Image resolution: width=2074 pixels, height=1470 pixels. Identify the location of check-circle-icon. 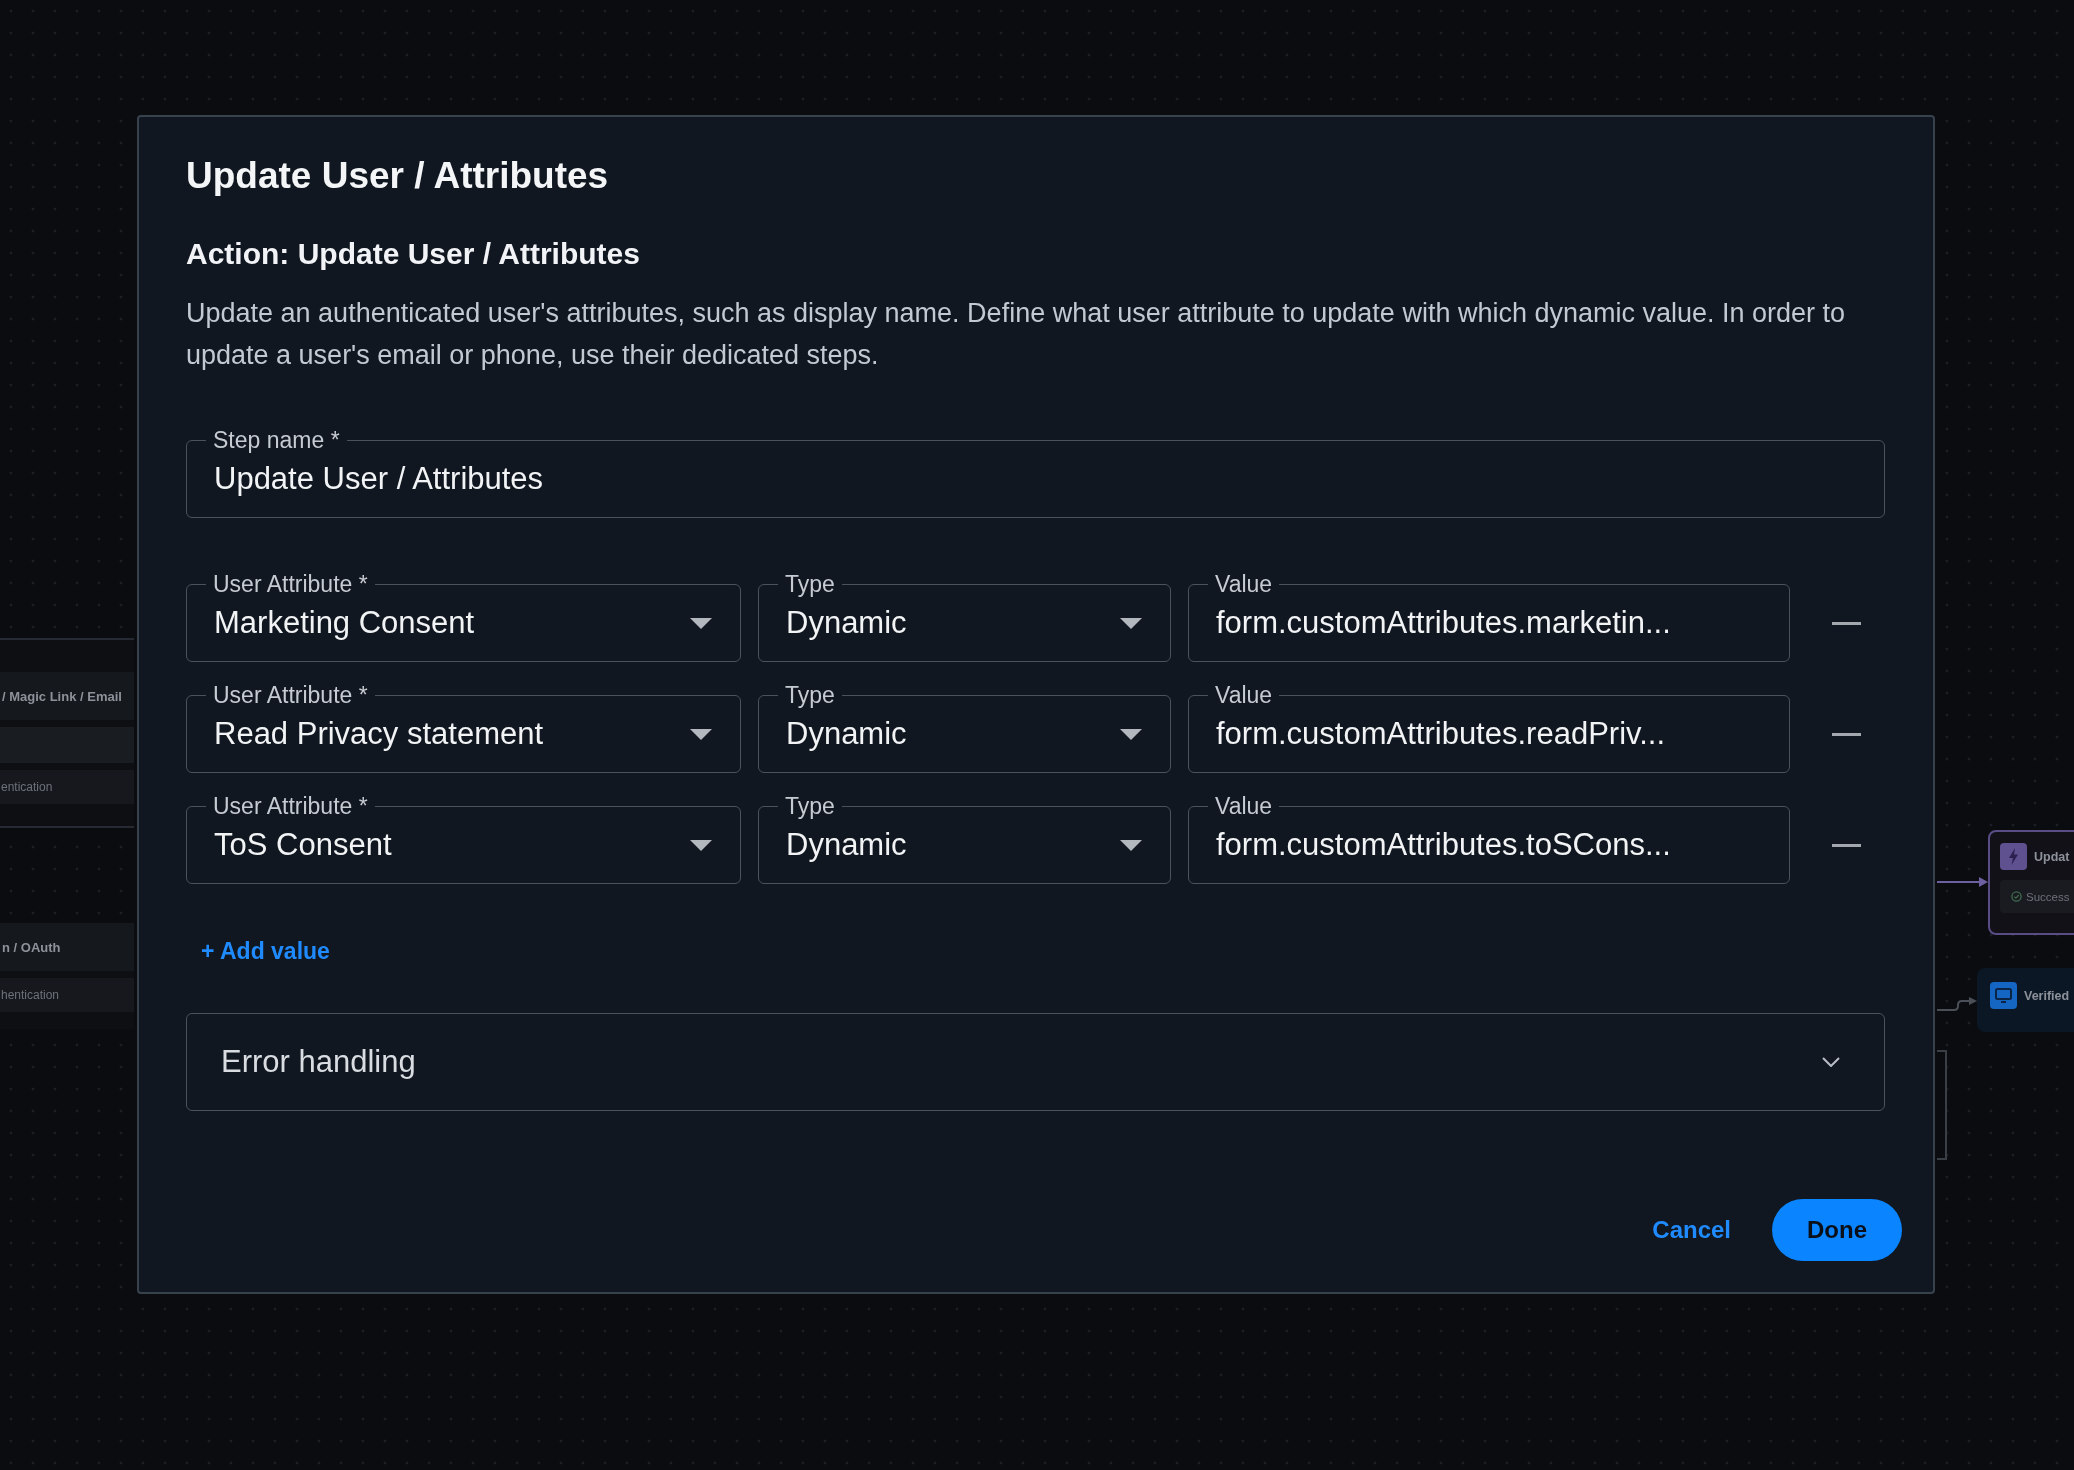
(2016, 896).